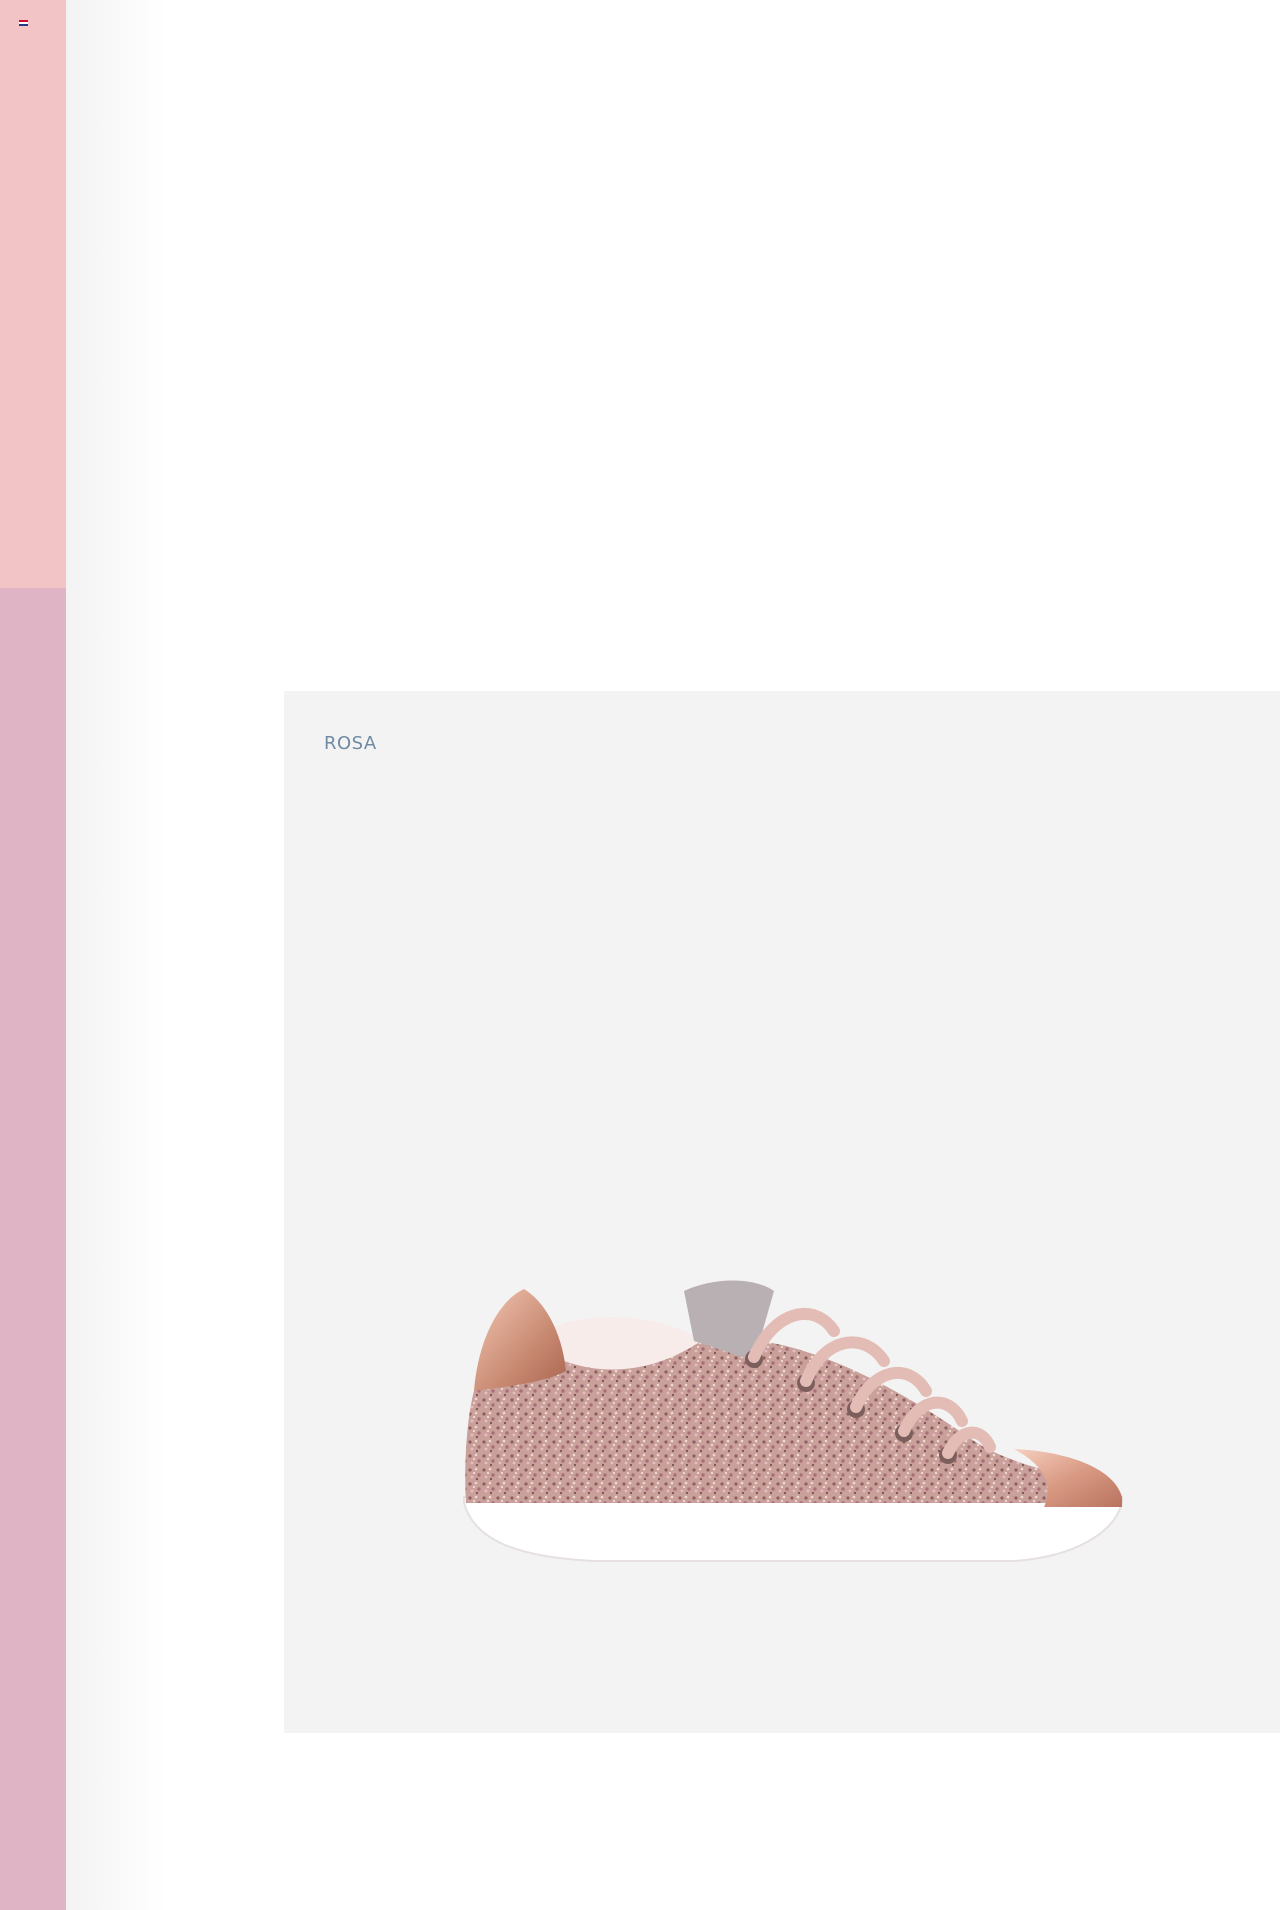 This screenshot has width=1280, height=1910. I want to click on sidebar-top-panel, so click(33, 294).